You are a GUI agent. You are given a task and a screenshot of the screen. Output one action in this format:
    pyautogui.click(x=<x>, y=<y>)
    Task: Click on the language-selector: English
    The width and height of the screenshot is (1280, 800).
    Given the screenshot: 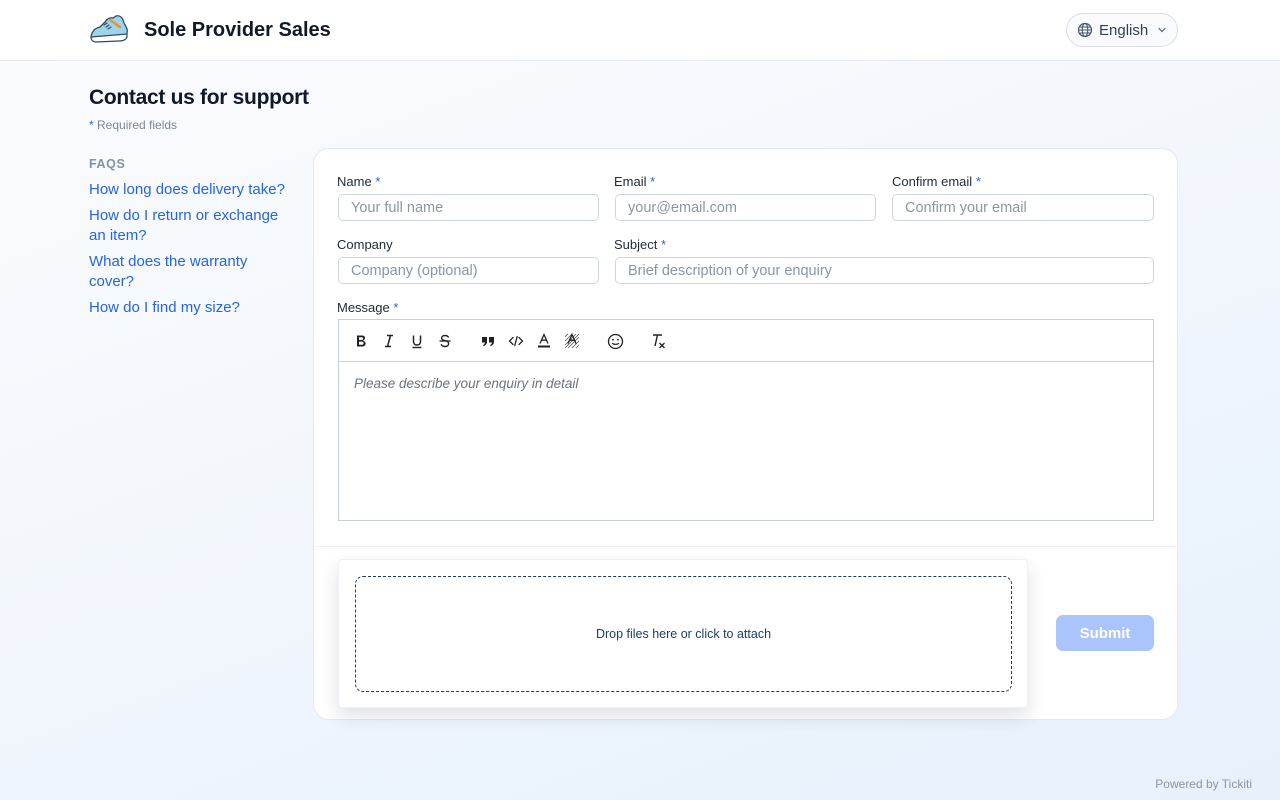 What is the action you would take?
    pyautogui.click(x=1122, y=30)
    